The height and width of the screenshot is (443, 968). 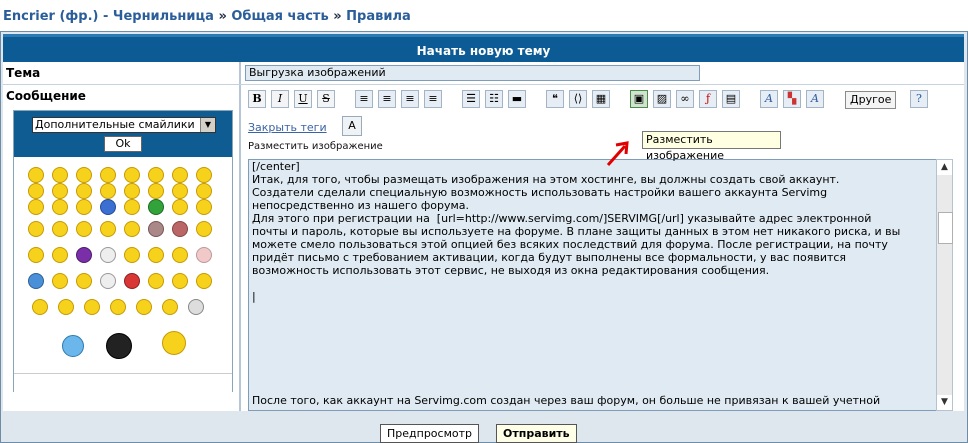 What do you see at coordinates (276, 166) in the screenshot?
I see `message-line: [/center]` at bounding box center [276, 166].